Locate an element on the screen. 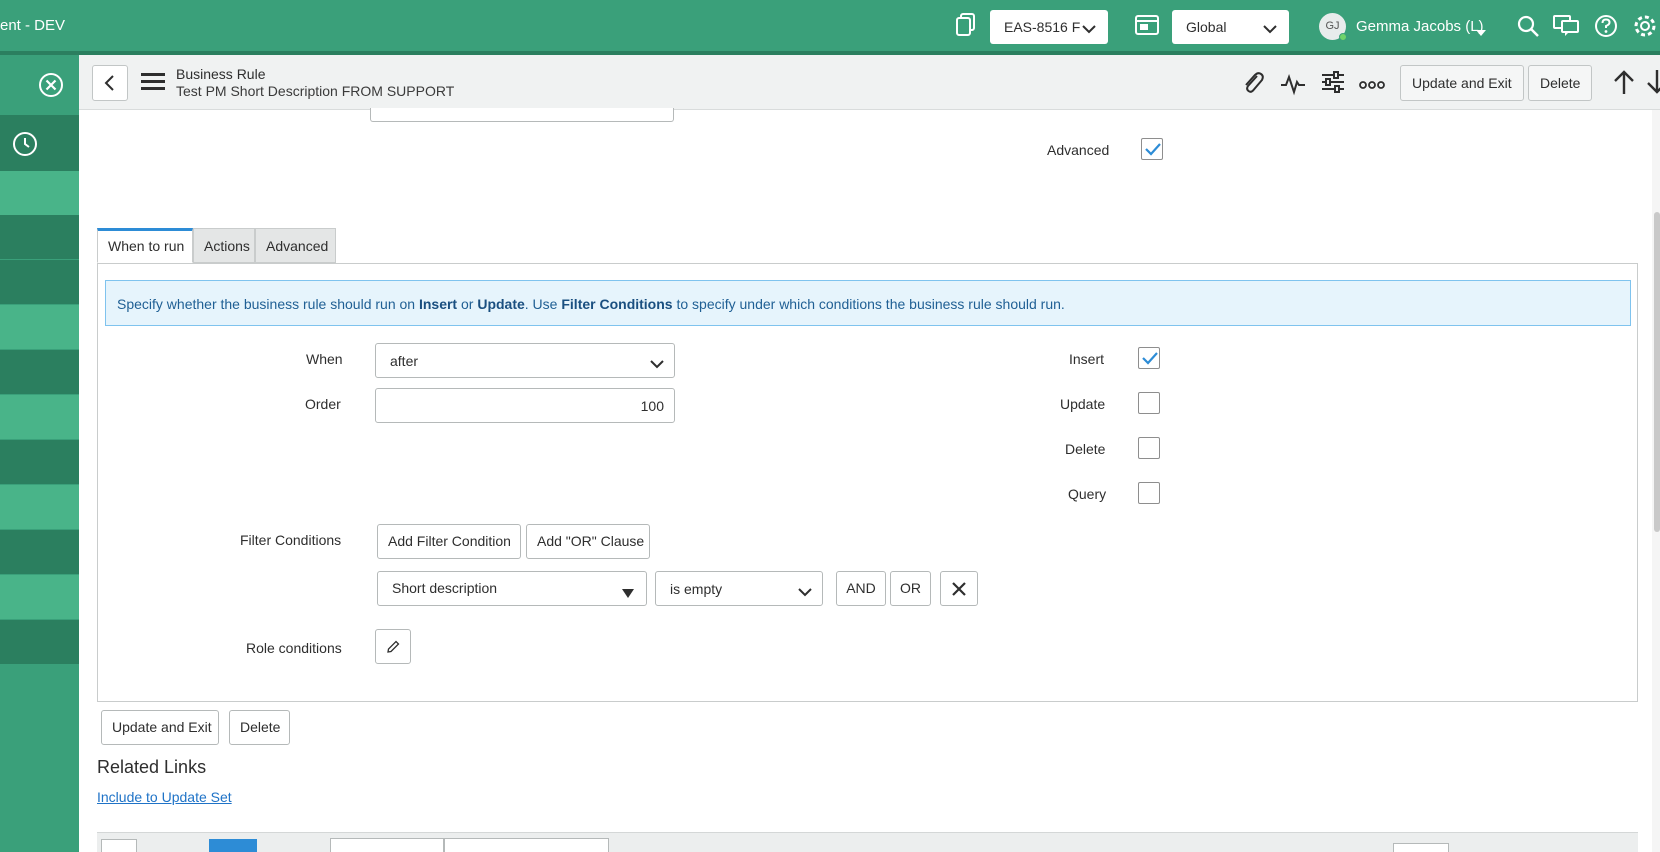 The image size is (1660, 852). delete-checkbox is located at coordinates (1149, 448).